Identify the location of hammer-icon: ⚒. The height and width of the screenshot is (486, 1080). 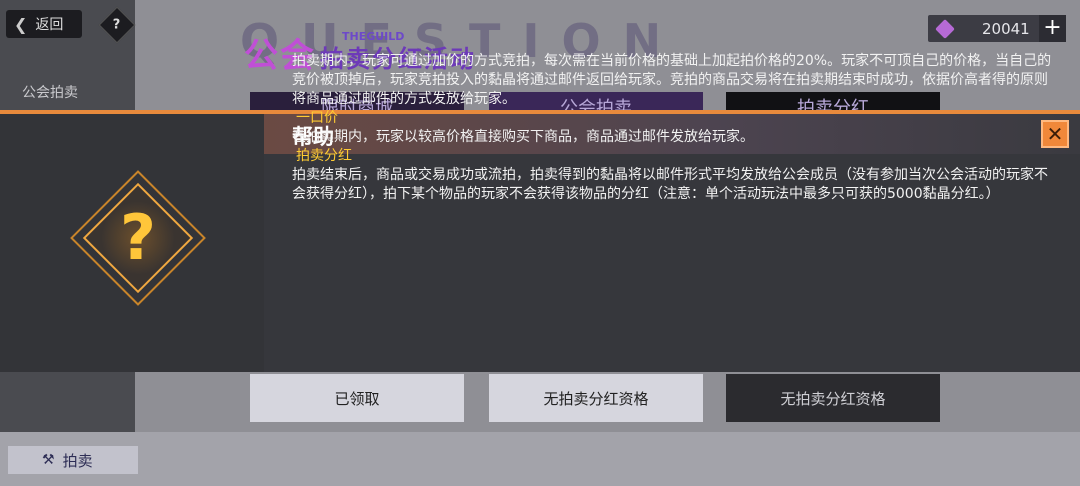
(48, 460).